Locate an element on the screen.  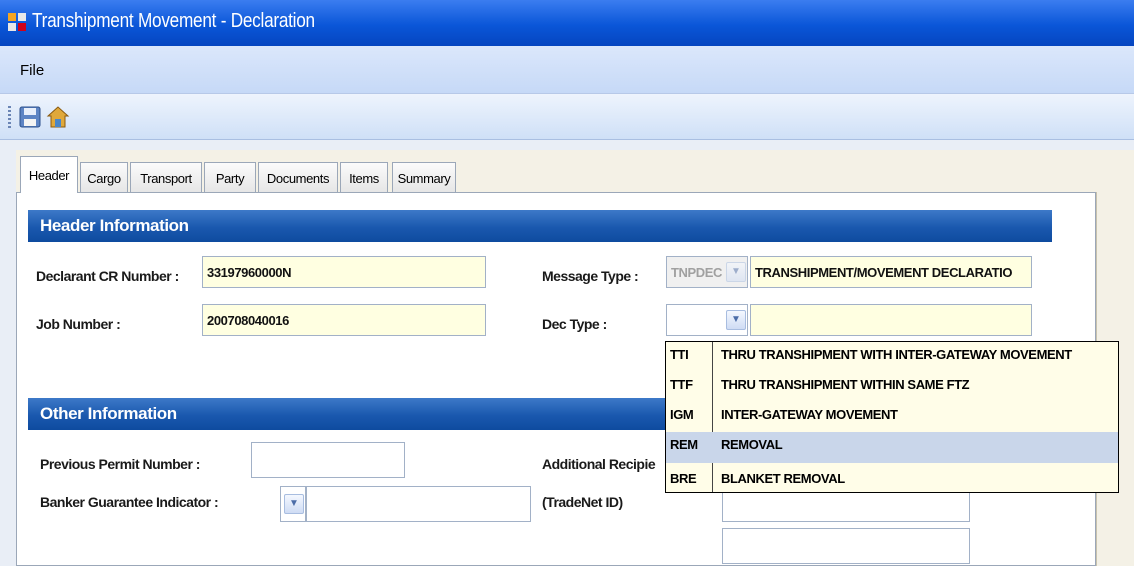
option-code: IGM is located at coordinates (682, 414).